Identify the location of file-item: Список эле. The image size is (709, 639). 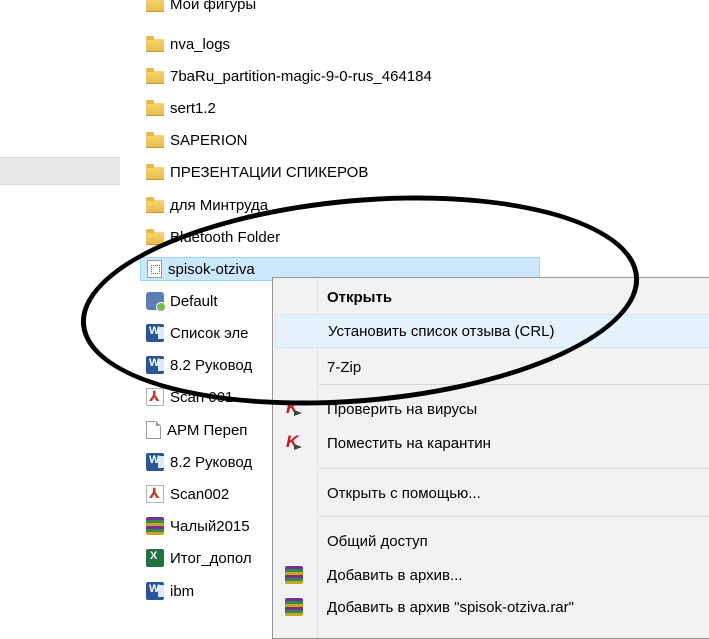
(194, 333).